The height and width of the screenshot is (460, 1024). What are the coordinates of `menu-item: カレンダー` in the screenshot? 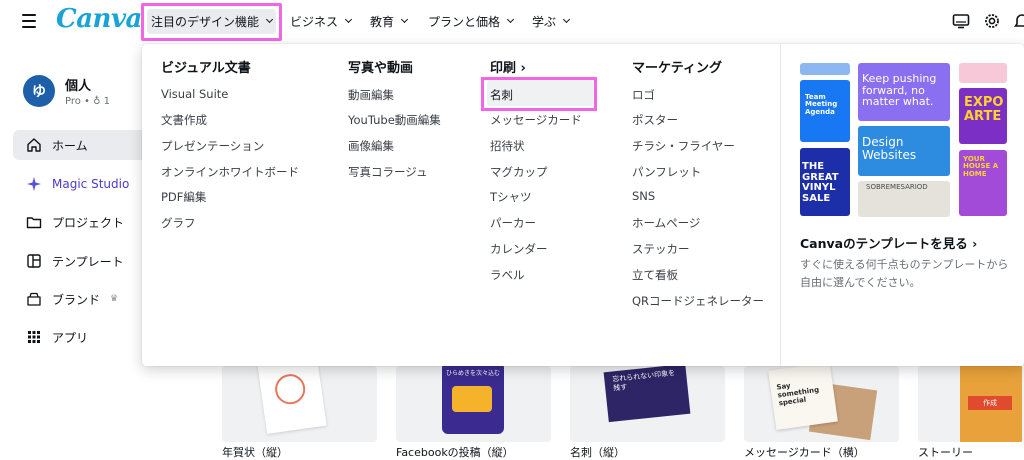 It's located at (519, 249).